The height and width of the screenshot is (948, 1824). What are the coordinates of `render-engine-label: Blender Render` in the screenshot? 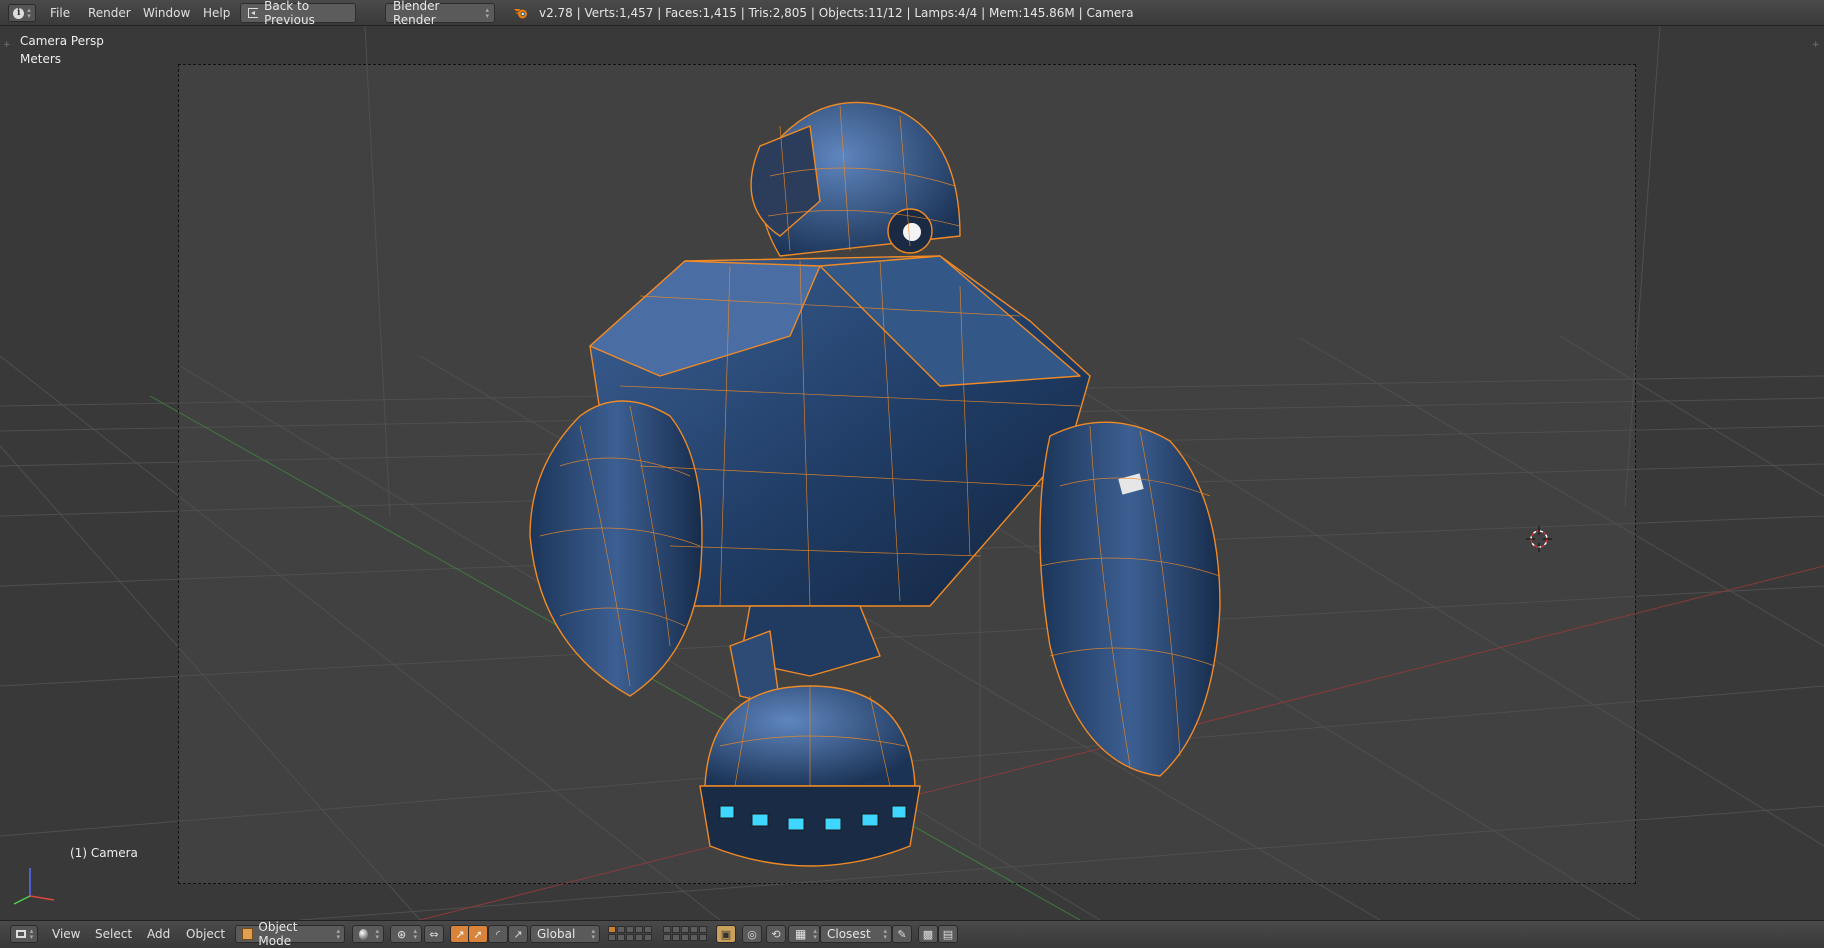 It's located at (416, 13).